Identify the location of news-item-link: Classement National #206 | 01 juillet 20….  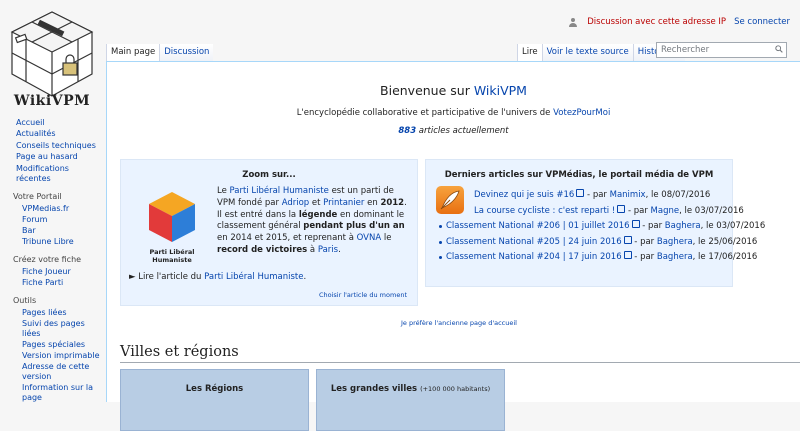
(538, 226).